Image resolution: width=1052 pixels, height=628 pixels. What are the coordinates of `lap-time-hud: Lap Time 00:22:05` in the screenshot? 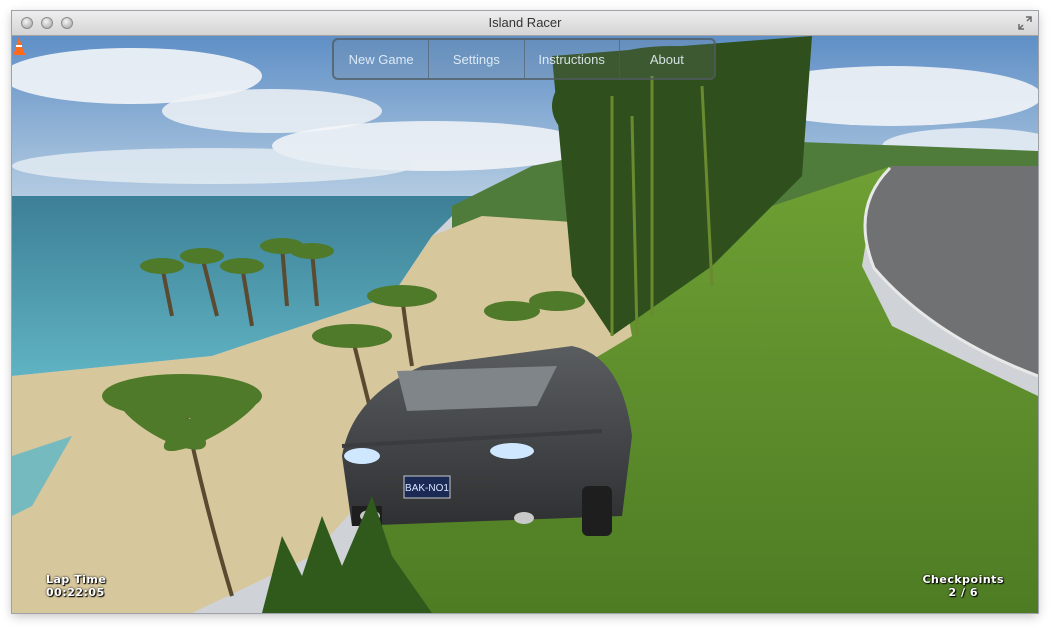 It's located at (76, 586).